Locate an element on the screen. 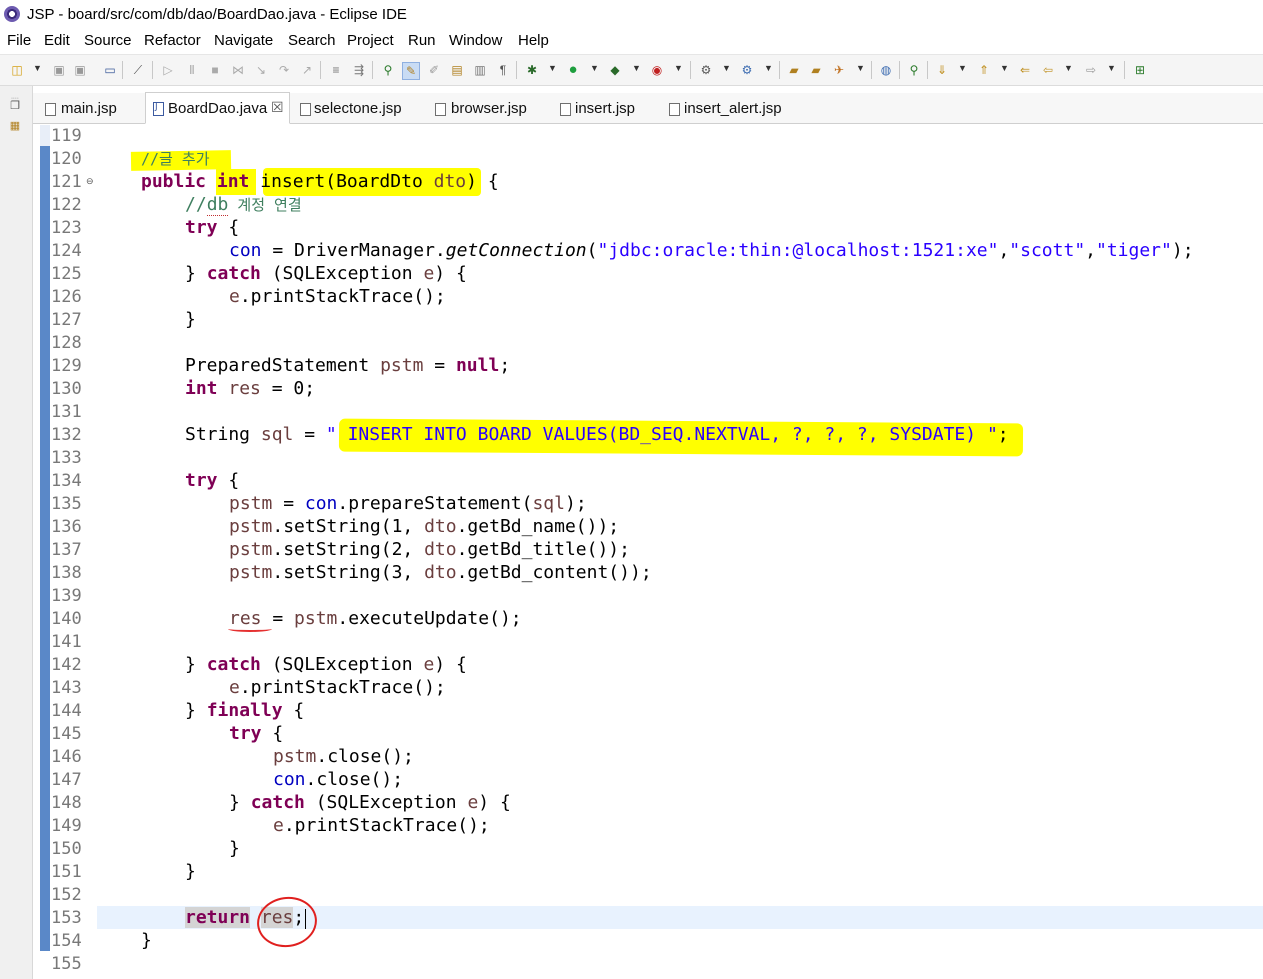 The image size is (1263, 979). step-over-icon: ↷ is located at coordinates (284, 70).